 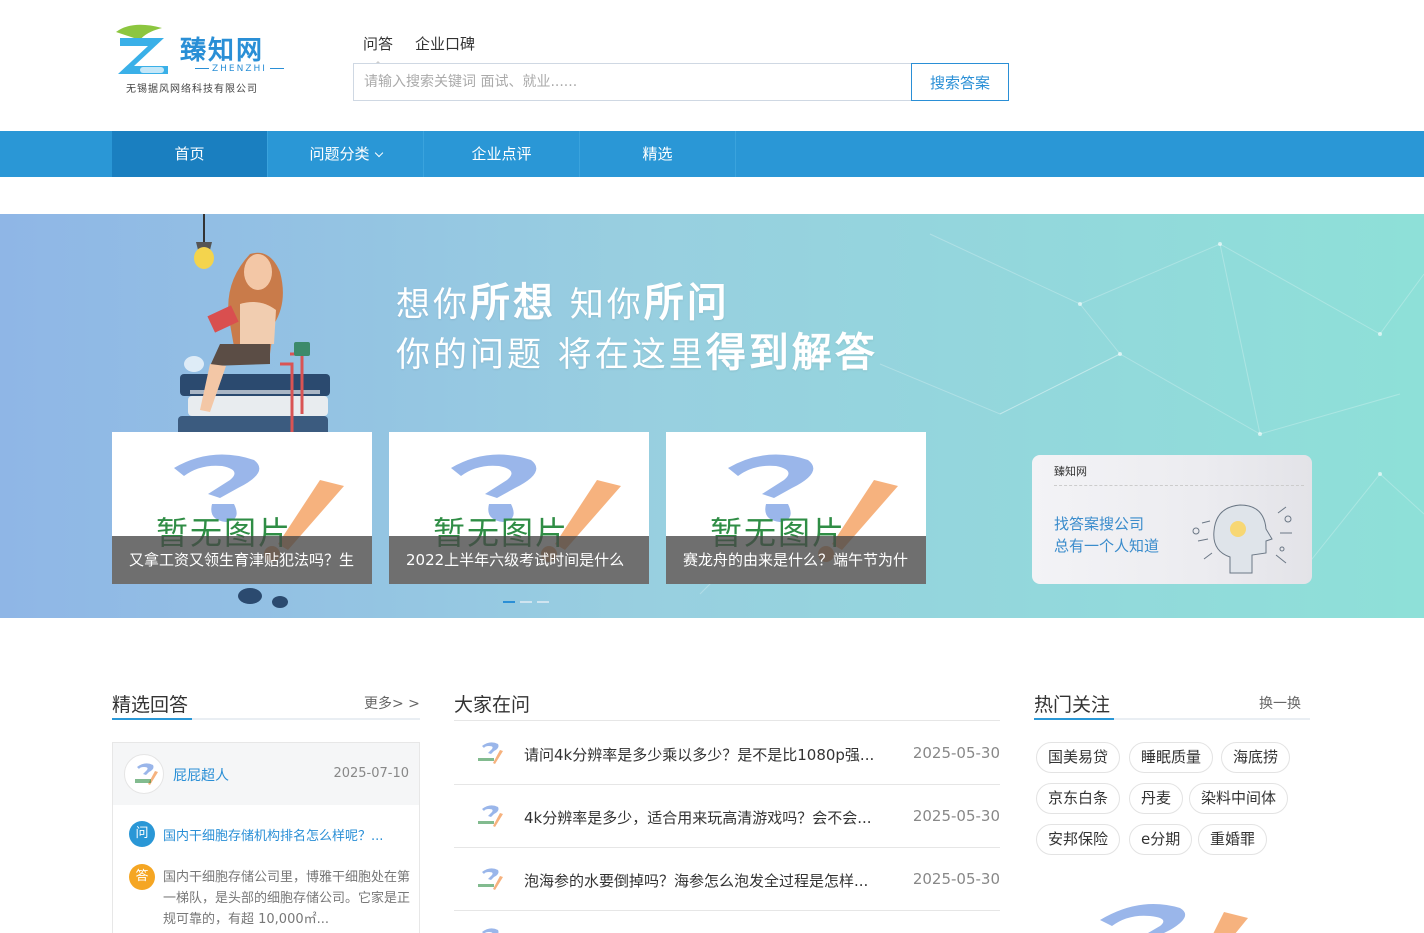 I want to click on search-tab-qa: 问答, so click(x=378, y=46).